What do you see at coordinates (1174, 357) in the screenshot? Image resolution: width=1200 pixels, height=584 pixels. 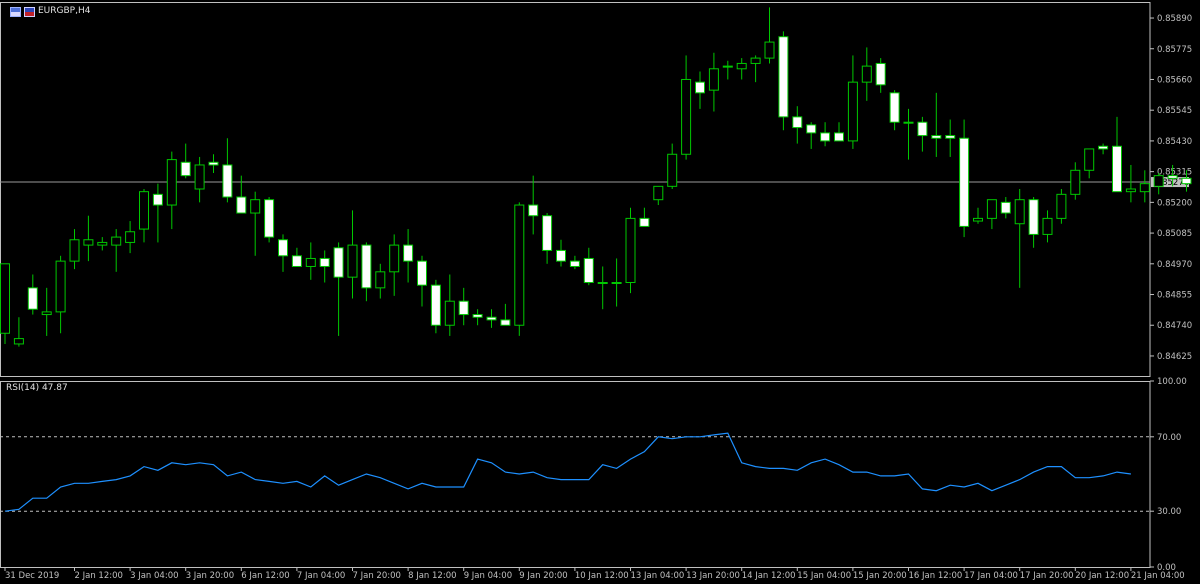 I see `price-axis-label: 0.84625` at bounding box center [1174, 357].